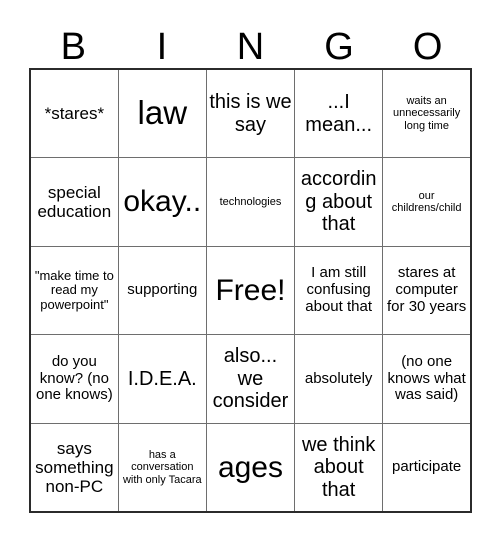 The image size is (500, 544). What do you see at coordinates (427, 202) in the screenshot?
I see `bingo-cell: our childrens/child` at bounding box center [427, 202].